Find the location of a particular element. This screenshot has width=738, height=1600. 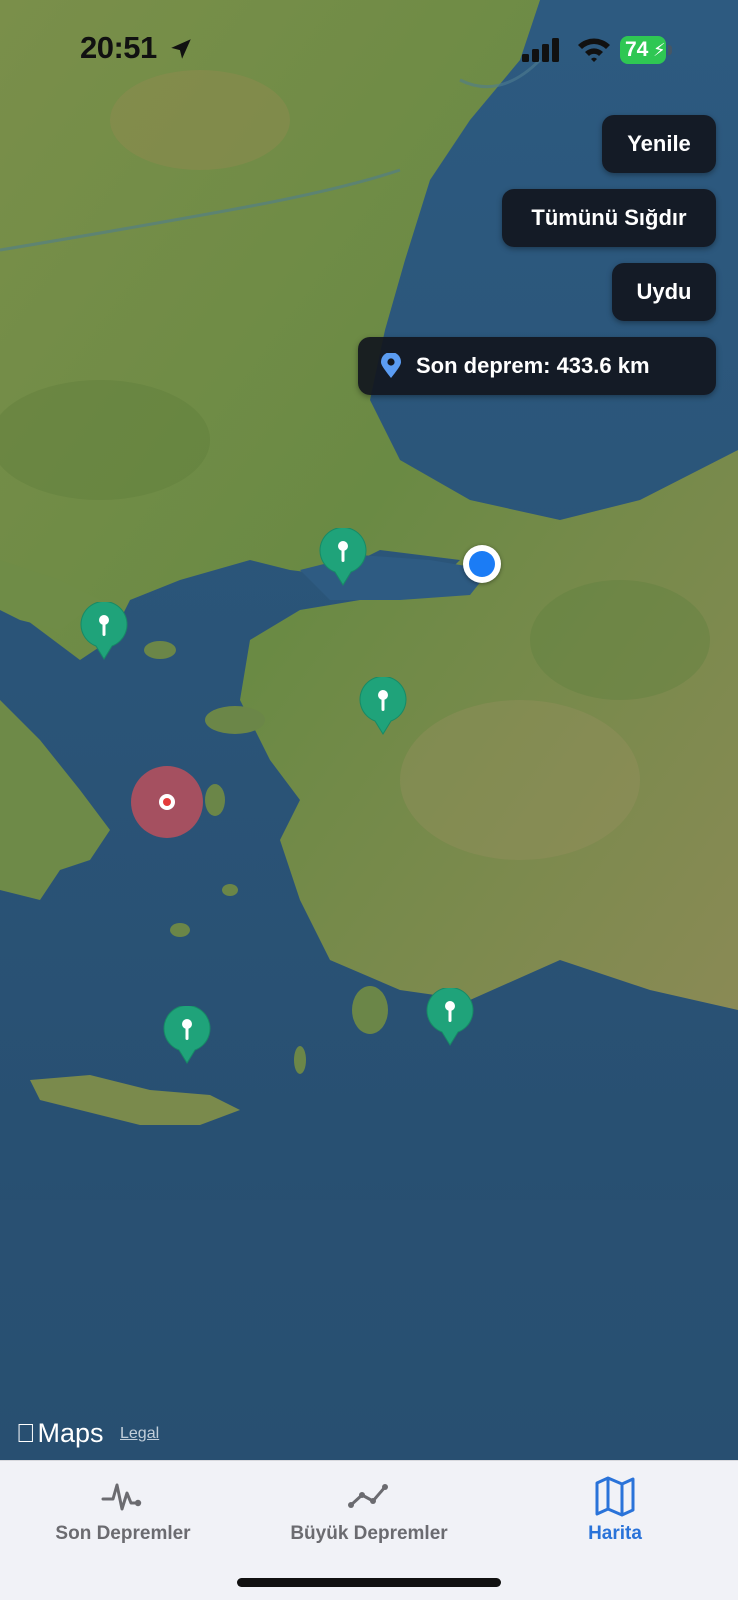

fit-all-button-label: Tümünü Sığdır is located at coordinates (609, 217).